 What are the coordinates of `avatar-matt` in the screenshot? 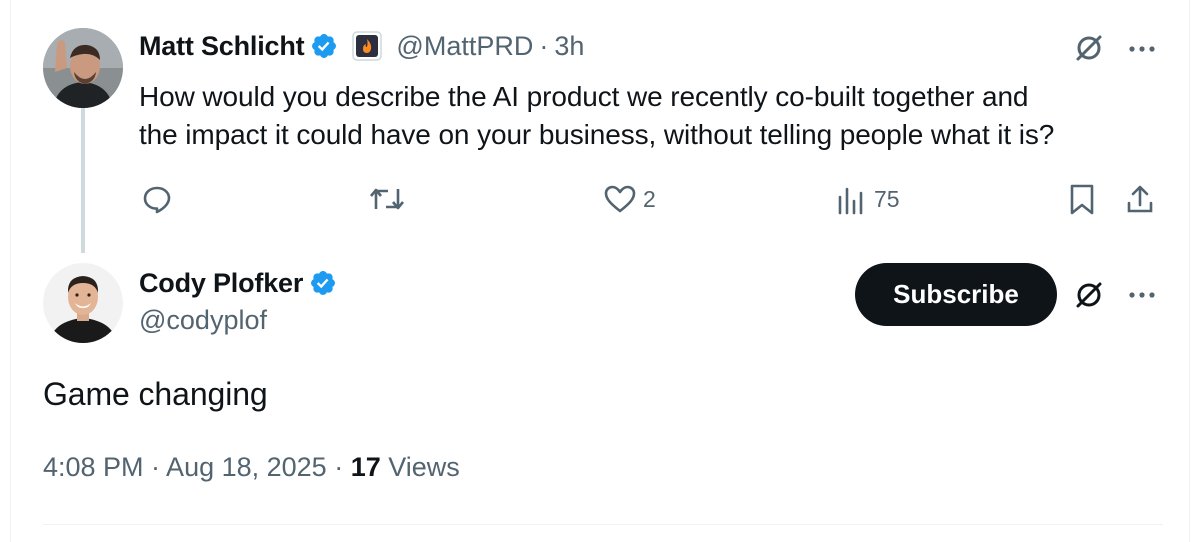 It's located at (83, 68).